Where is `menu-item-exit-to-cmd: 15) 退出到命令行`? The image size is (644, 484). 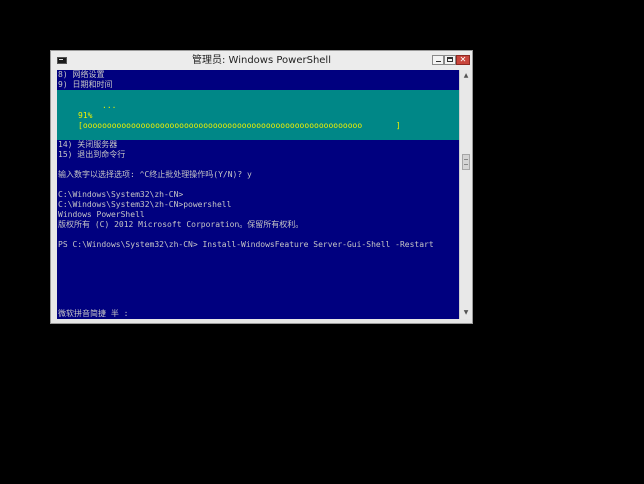 menu-item-exit-to-cmd: 15) 退出到命令行 is located at coordinates (92, 154).